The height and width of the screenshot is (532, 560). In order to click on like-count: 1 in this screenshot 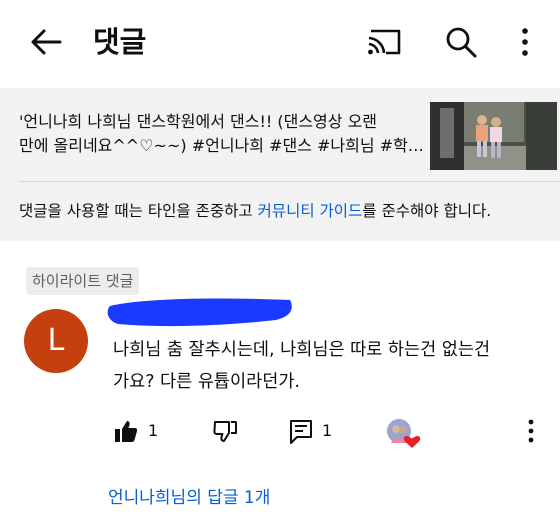, I will do `click(153, 430)`.